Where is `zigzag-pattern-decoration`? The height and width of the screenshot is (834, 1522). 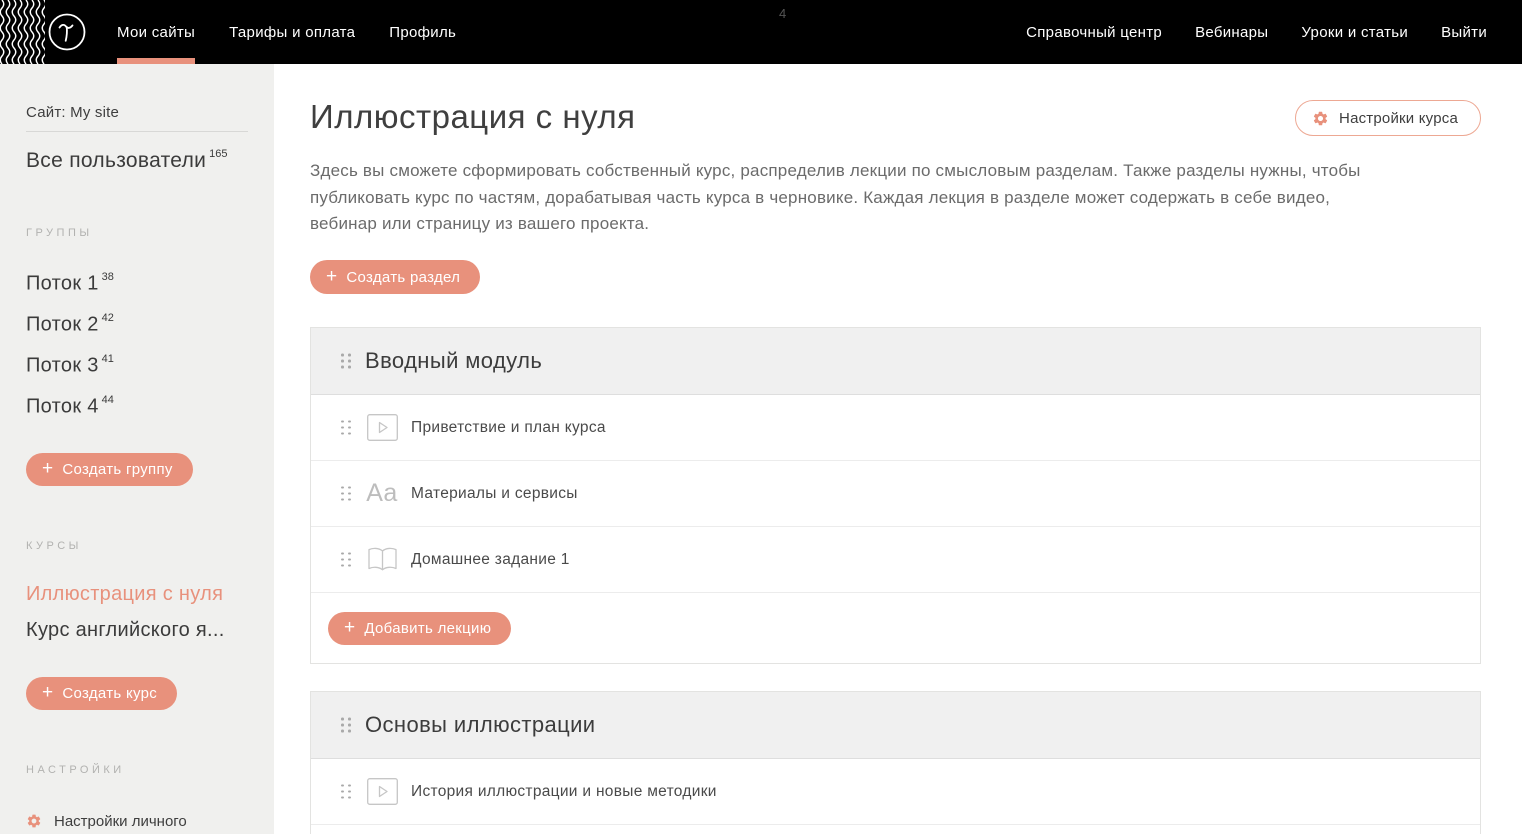 zigzag-pattern-decoration is located at coordinates (22, 32).